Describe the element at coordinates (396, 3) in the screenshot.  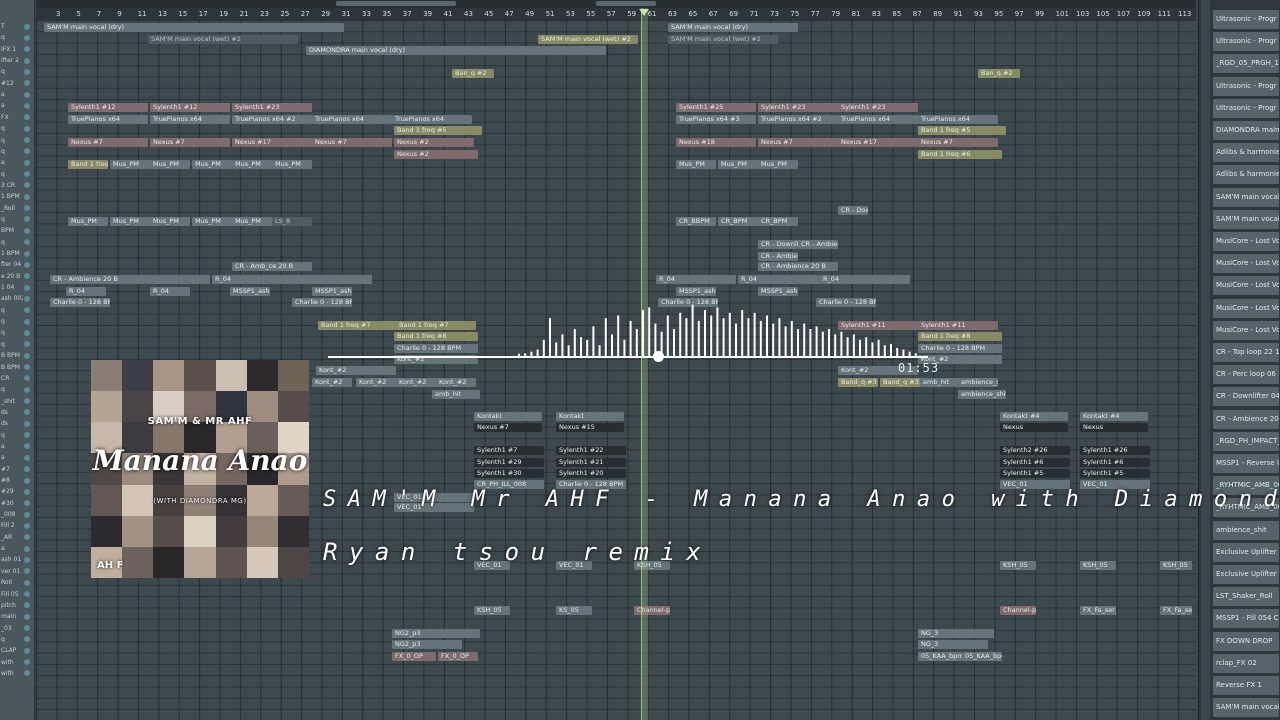
I see `top-scrollbar-thumb` at that location.